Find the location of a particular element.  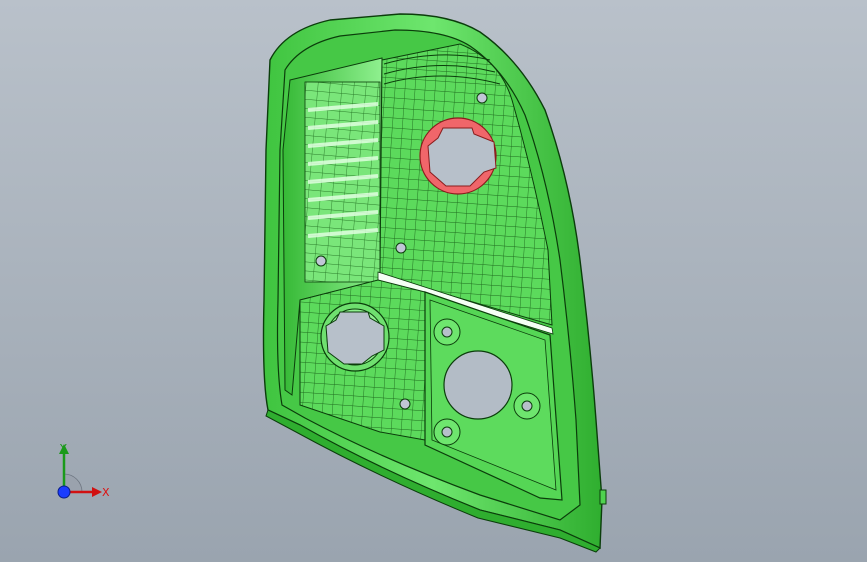

y-axis-label: Y is located at coordinates (63, 448).